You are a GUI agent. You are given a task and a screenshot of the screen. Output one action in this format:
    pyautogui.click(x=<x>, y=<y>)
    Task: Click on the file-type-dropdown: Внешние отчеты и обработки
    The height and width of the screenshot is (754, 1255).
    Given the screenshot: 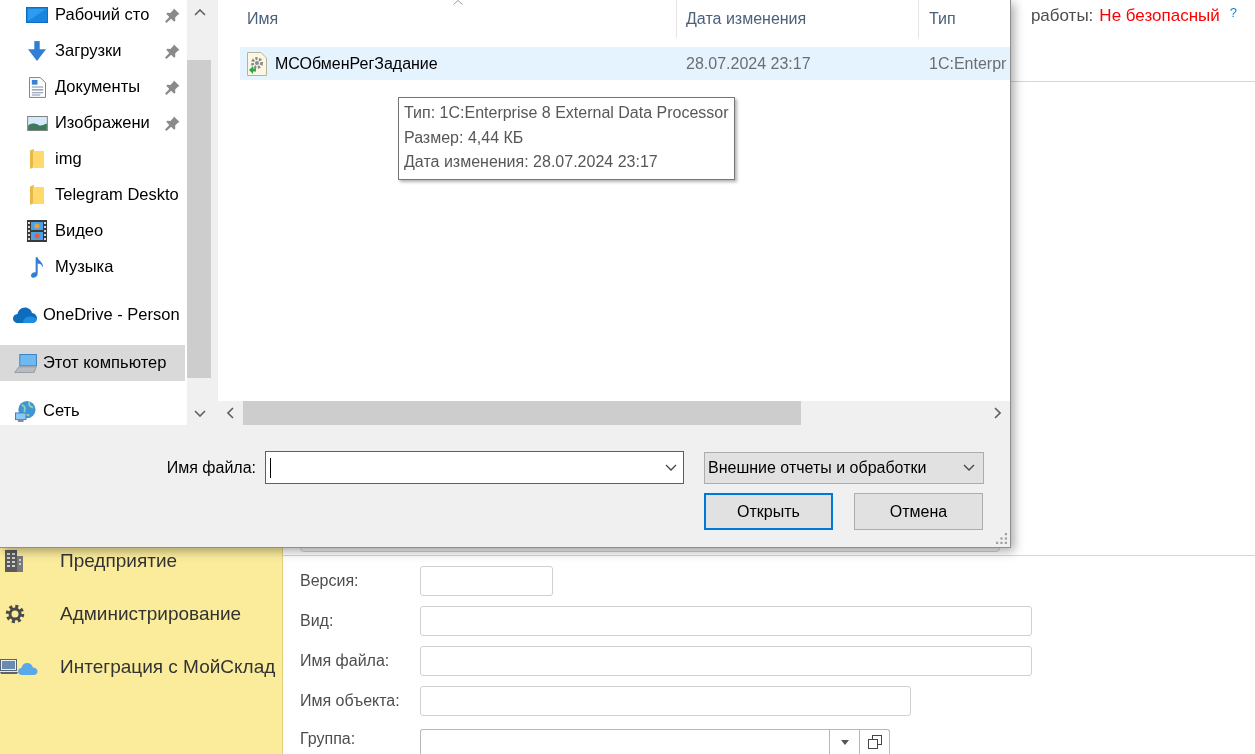 What is the action you would take?
    pyautogui.click(x=844, y=467)
    